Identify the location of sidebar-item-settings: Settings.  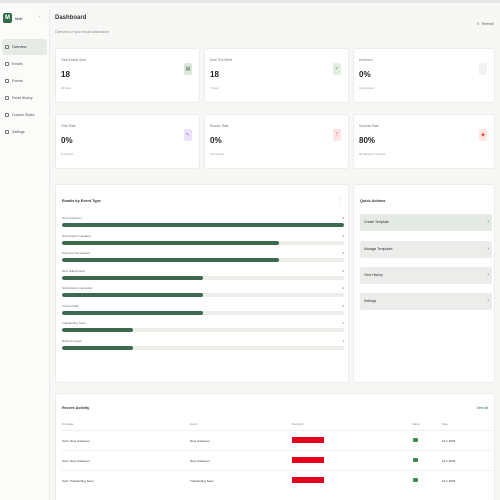
(24, 132).